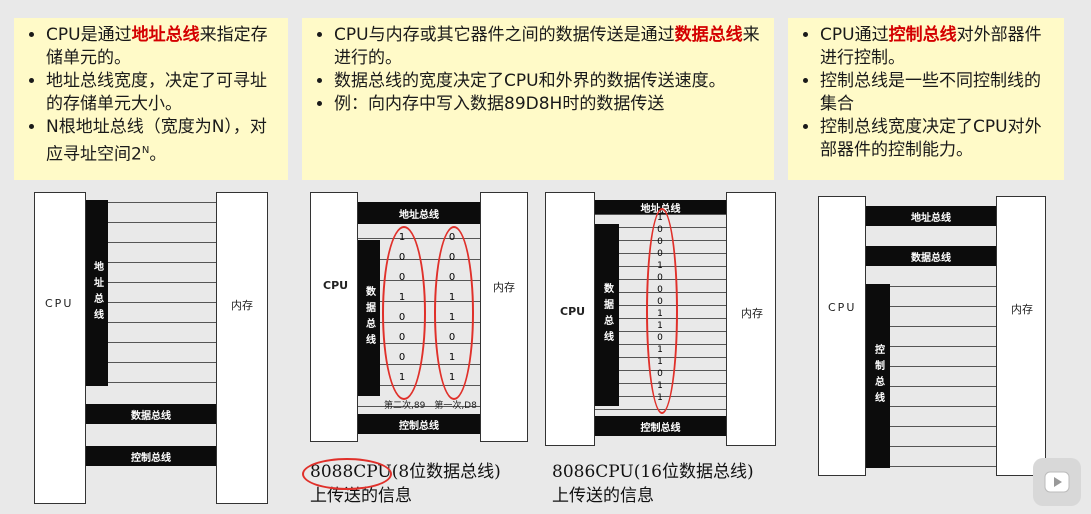 The image size is (1091, 514). I want to click on panel-bullet: 控制总线宽度决定了CPU对外部器件的控制能力。, so click(937, 139).